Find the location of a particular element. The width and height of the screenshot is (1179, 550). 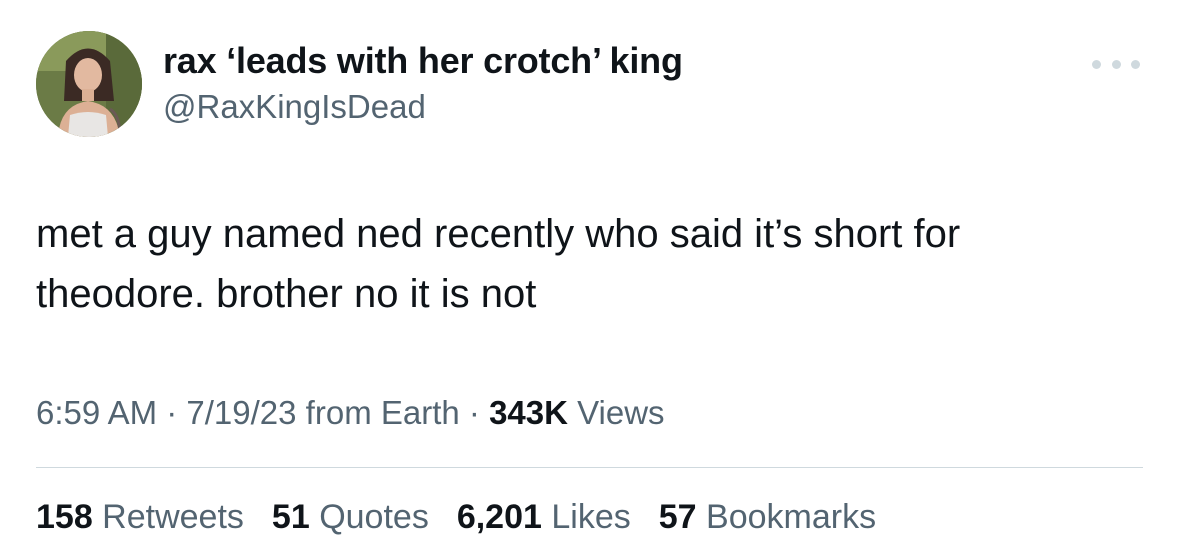

bookmarks-stat: 57 Bookmarks is located at coordinates (767, 517).